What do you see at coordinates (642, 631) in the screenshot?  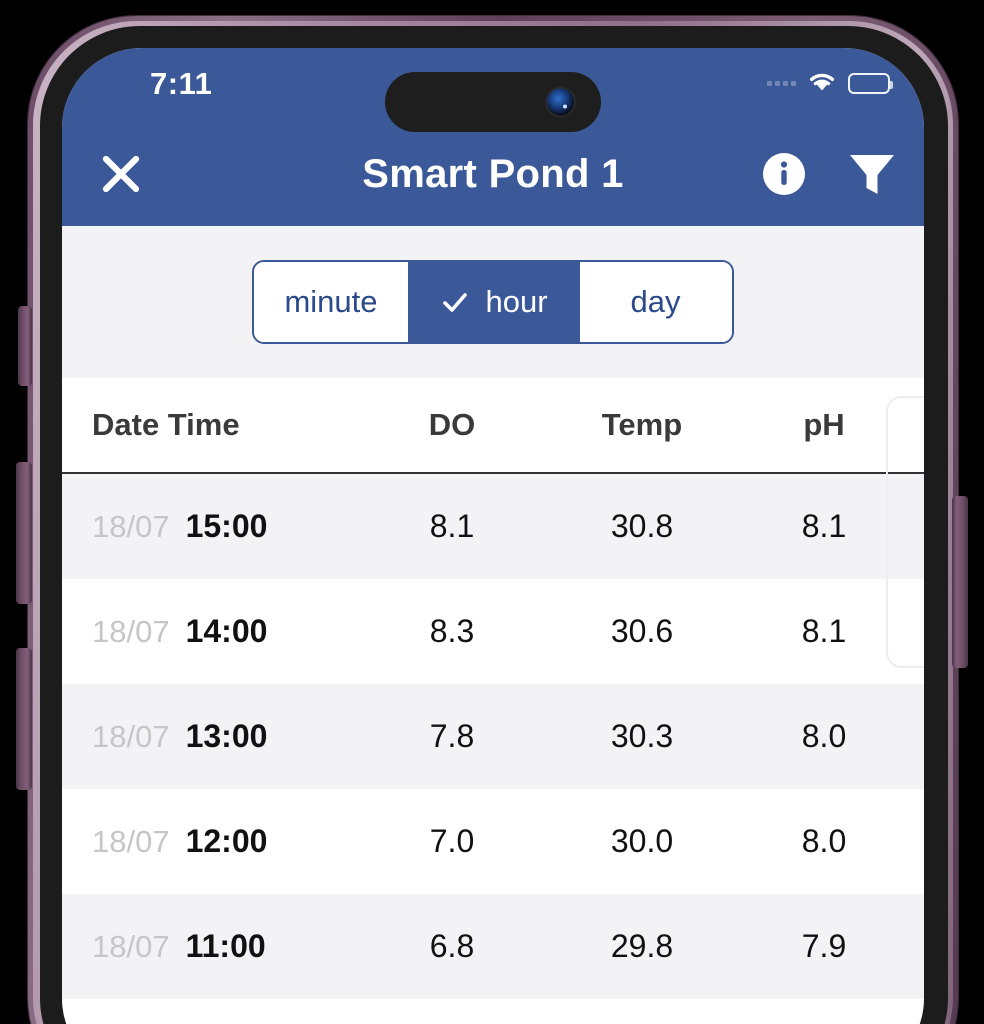 I see `cell-temp: 30.6` at bounding box center [642, 631].